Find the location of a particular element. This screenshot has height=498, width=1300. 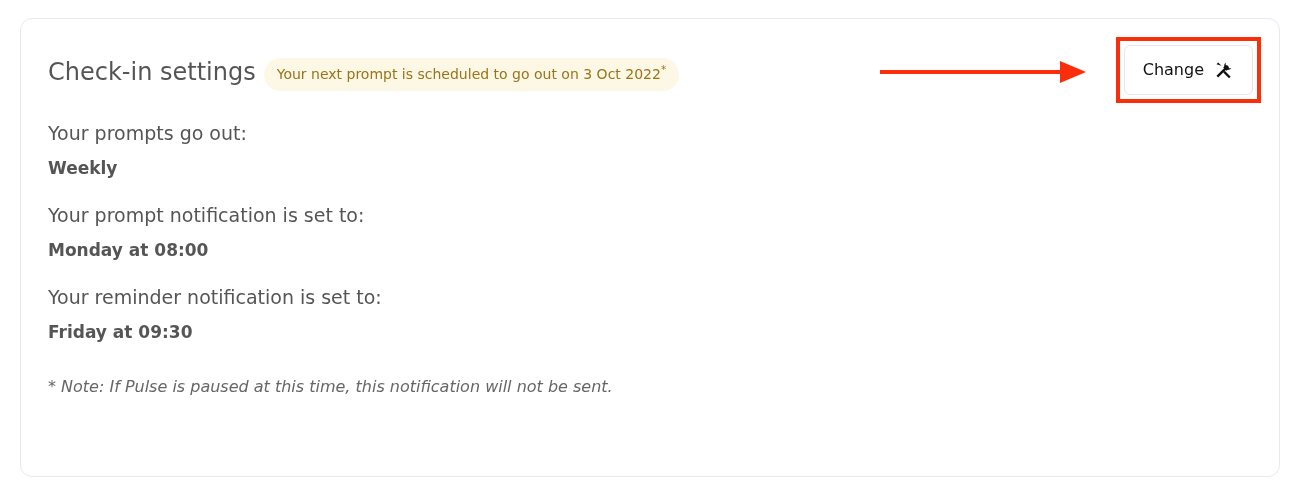

setting-label: Your prompt notification is set to: is located at coordinates (207, 215).